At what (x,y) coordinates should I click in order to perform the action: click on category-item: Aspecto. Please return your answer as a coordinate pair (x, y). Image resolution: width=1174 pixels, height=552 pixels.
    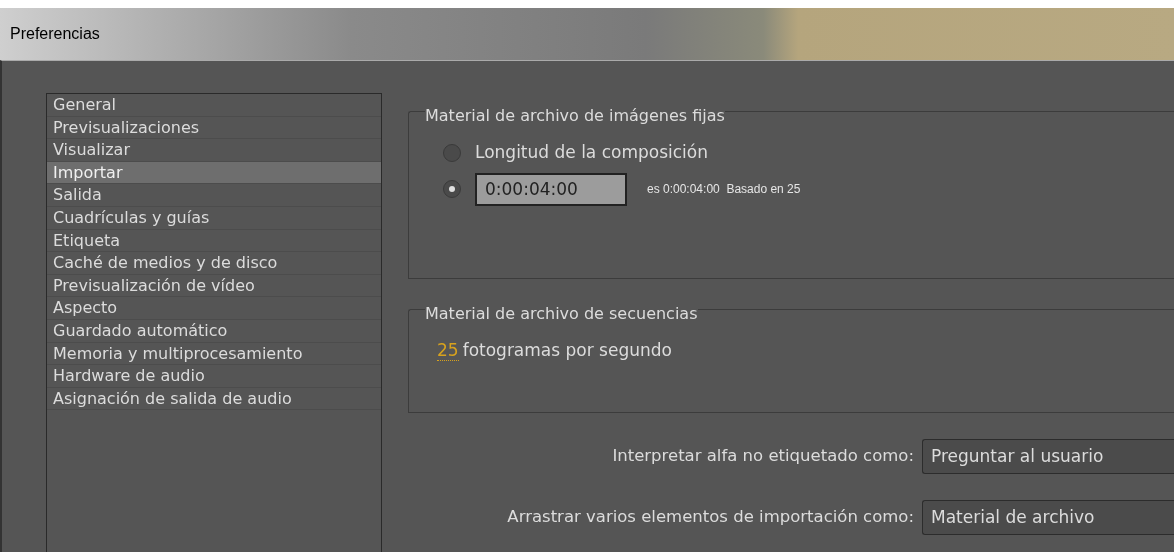
    Looking at the image, I should click on (214, 308).